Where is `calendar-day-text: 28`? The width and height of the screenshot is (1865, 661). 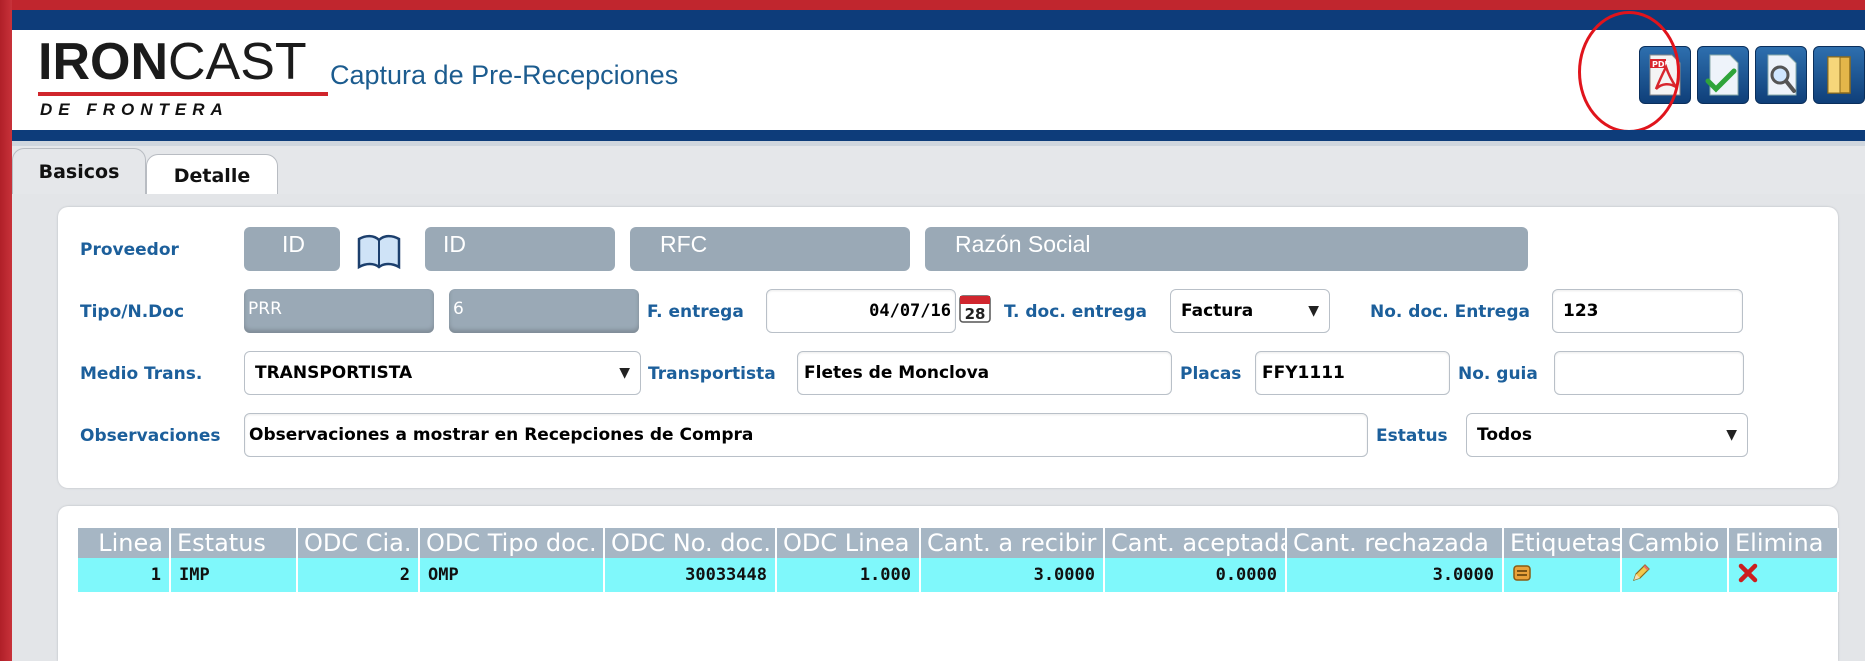
calendar-day-text: 28 is located at coordinates (975, 314).